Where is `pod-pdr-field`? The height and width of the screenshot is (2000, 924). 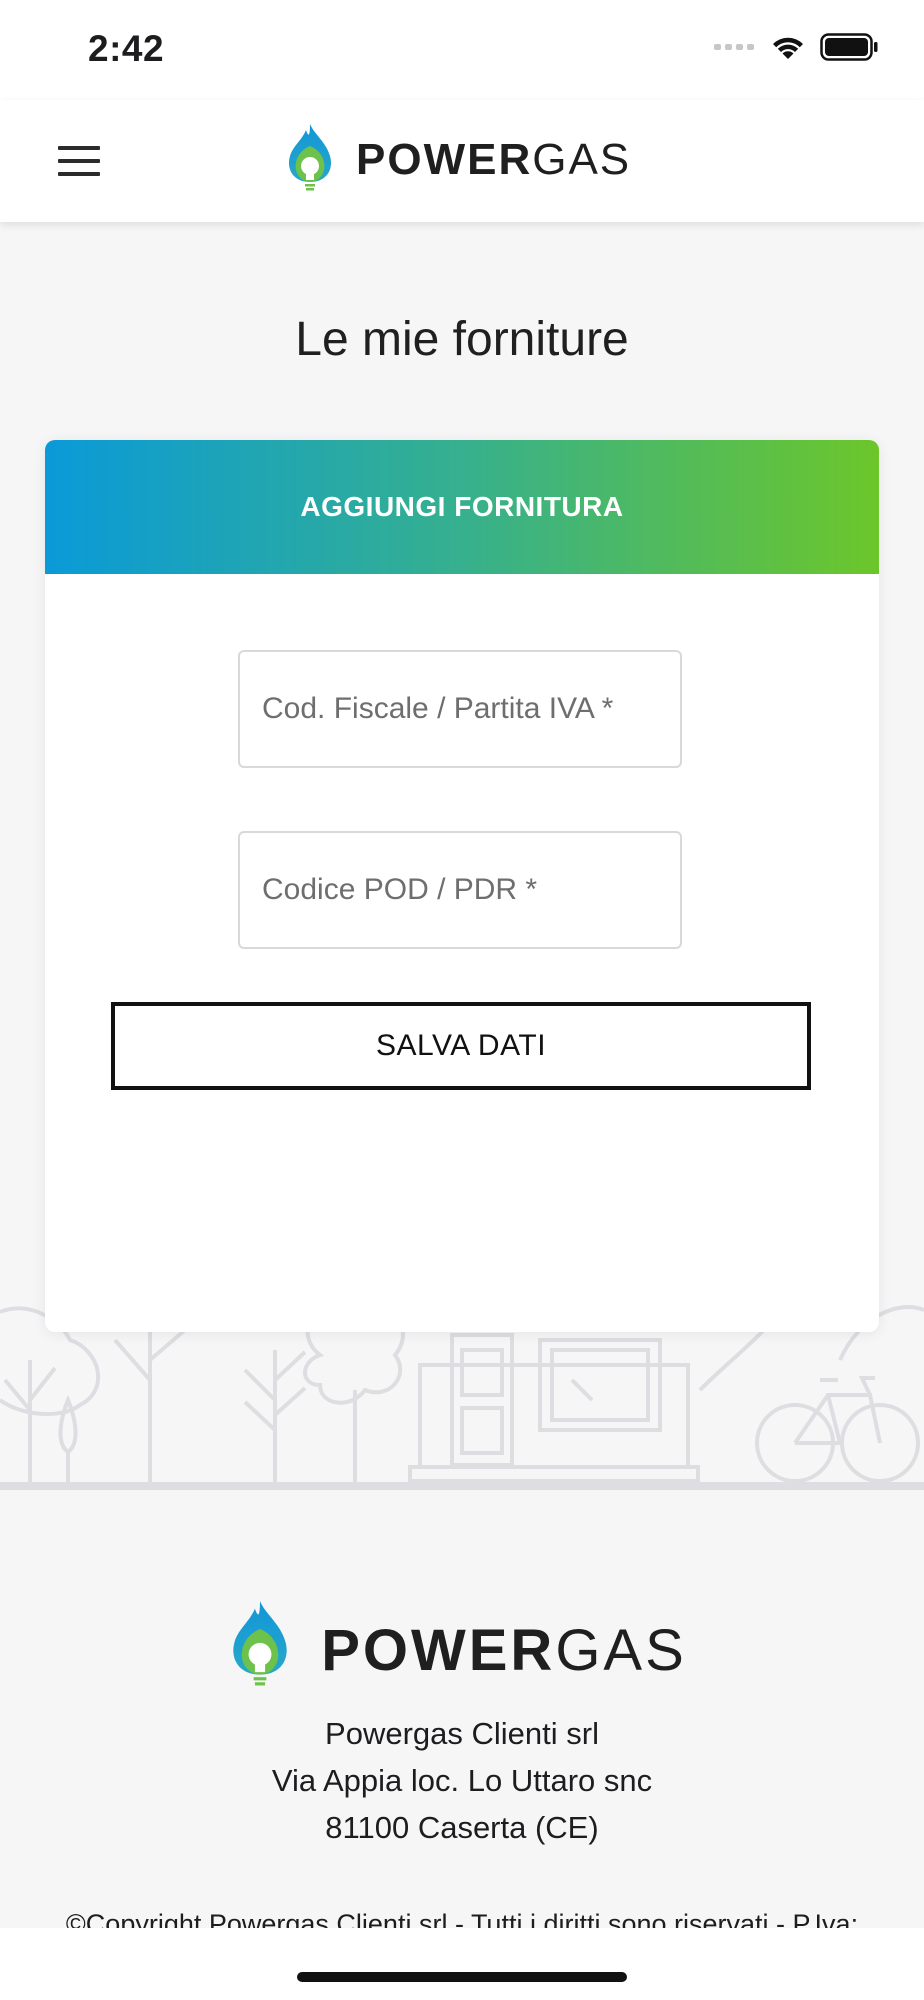
pod-pdr-field is located at coordinates (460, 890).